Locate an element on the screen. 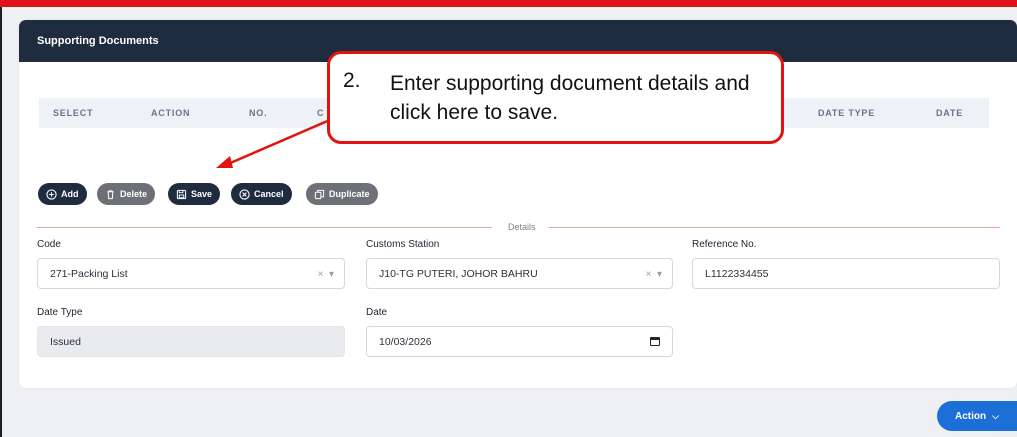 The width and height of the screenshot is (1017, 437). floppy-disk-icon is located at coordinates (181, 194).